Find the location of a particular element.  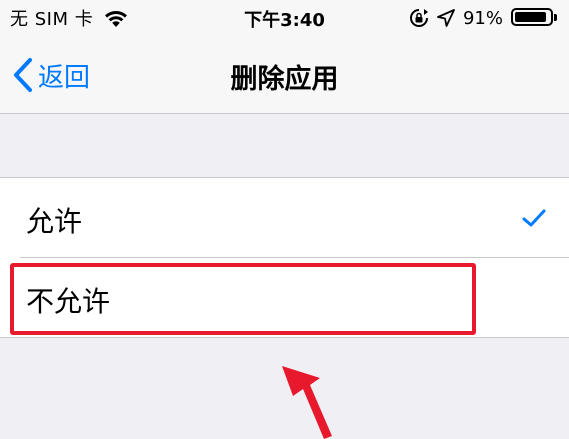

battery-body is located at coordinates (532, 17).